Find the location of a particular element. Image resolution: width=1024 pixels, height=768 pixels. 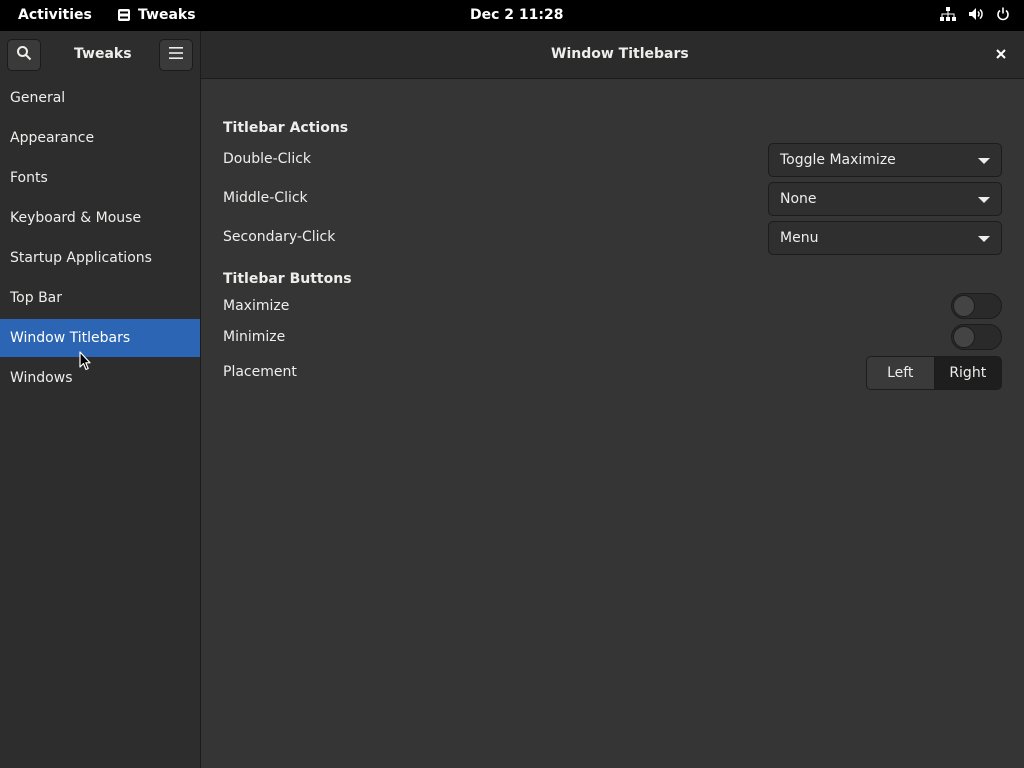

sidebar-item-label: Top Bar is located at coordinates (36, 298).